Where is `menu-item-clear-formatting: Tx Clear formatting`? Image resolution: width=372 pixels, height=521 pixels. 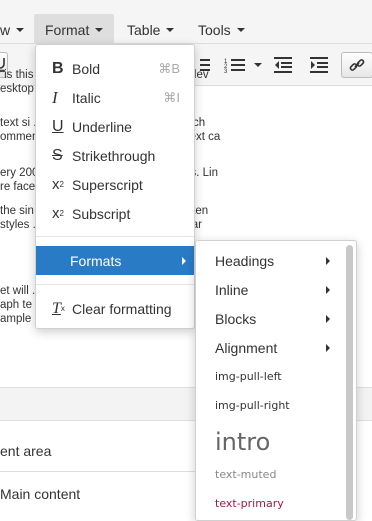 menu-item-clear-formatting: Tx Clear formatting is located at coordinates (115, 308).